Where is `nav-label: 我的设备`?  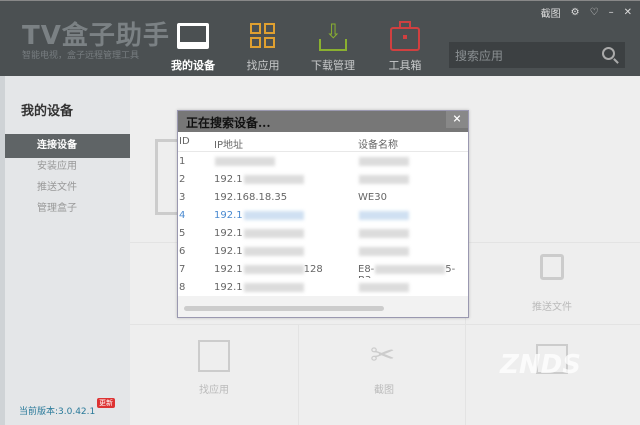
nav-label: 我的设备 is located at coordinates (193, 65).